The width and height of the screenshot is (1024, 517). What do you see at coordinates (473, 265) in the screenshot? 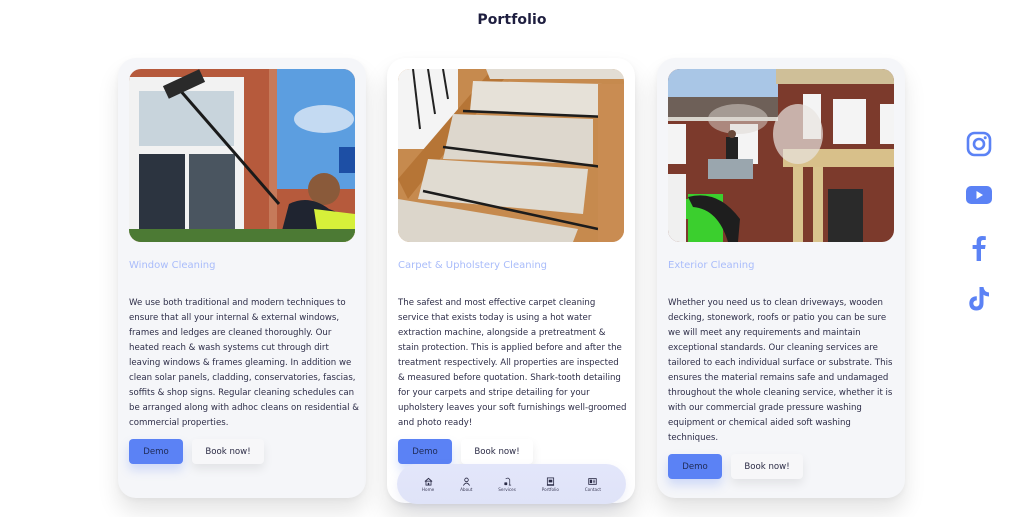
I see `card-title: Carpet & Upholstery Cleaning` at bounding box center [473, 265].